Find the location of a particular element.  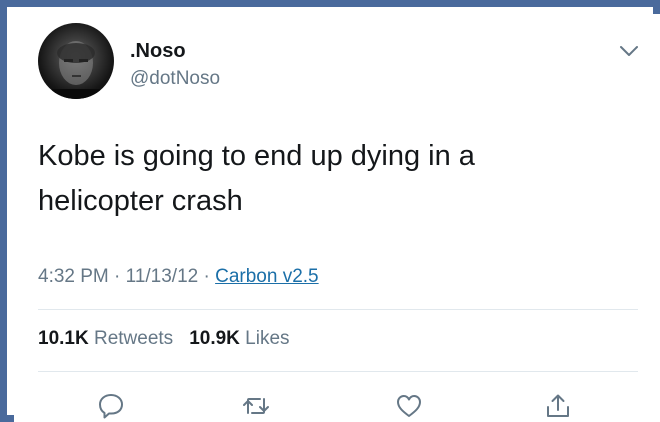

tweet-text-line: Kobe is going to end up dying in a is located at coordinates (256, 156).